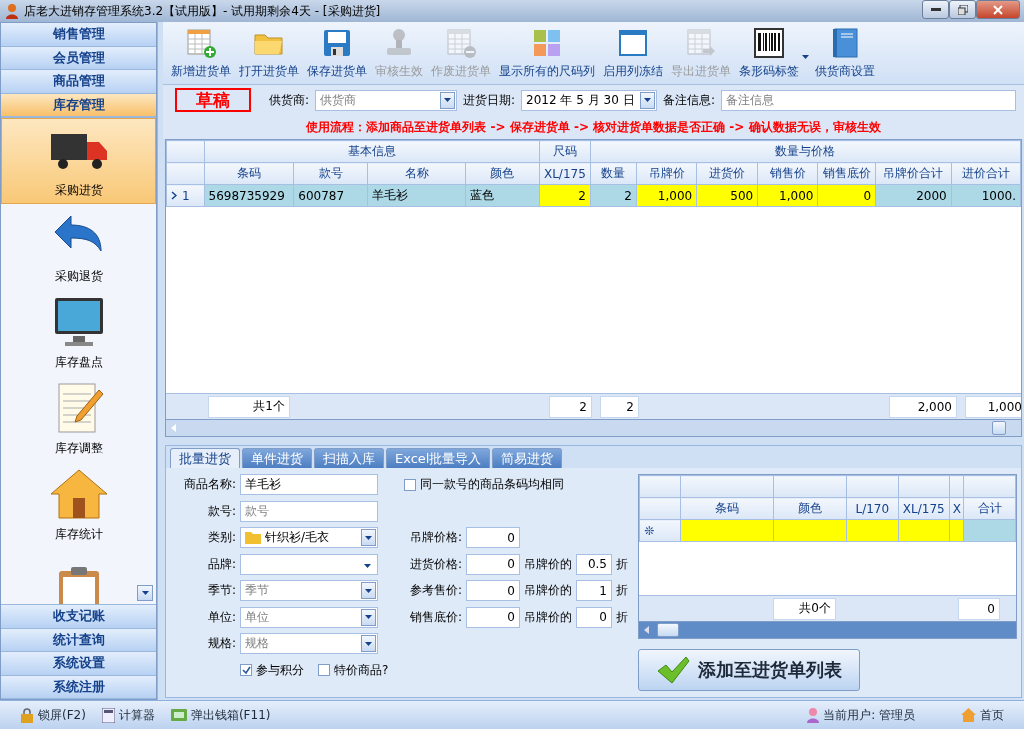 Image resolution: width=1024 pixels, height=729 pixels. I want to click on sidebar-item: 库存统计, so click(78, 505).